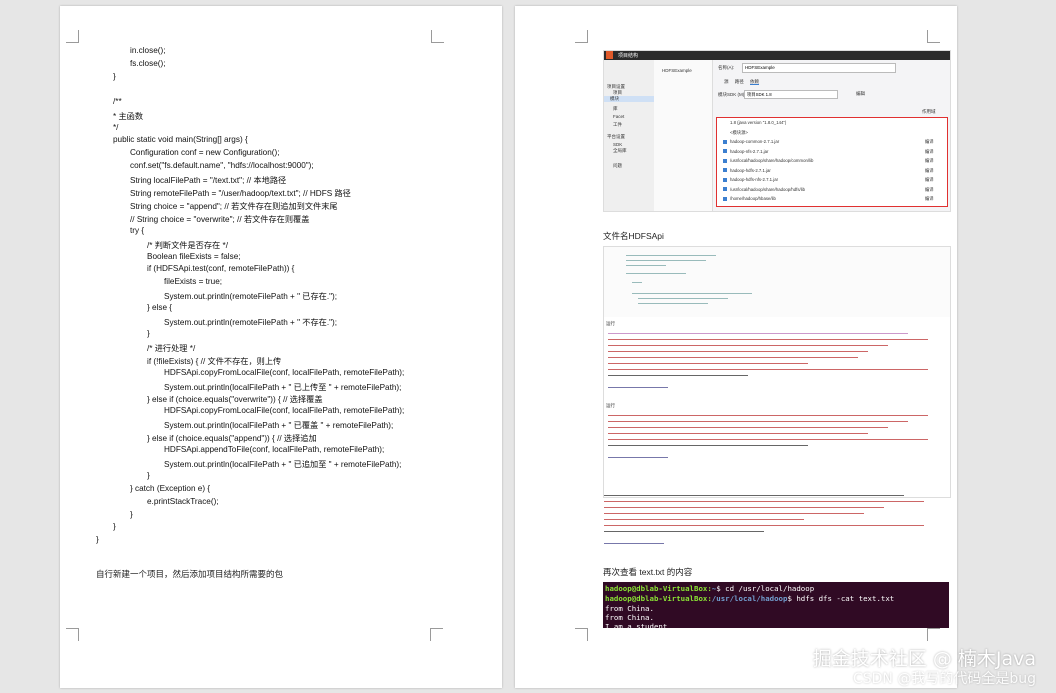 Image resolution: width=1056 pixels, height=693 pixels. I want to click on tab-paths: 路径, so click(739, 81).